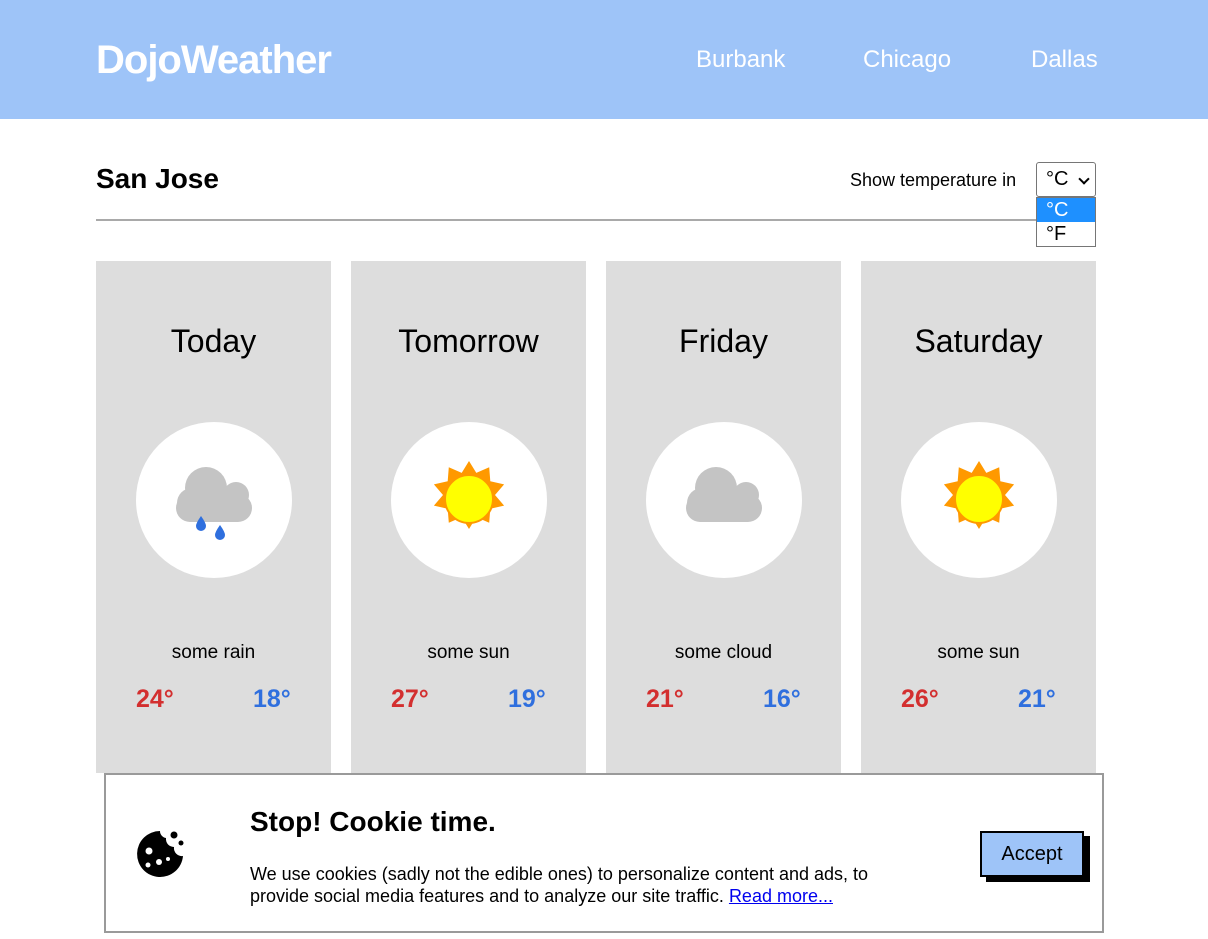  I want to click on forecast-card-tomorrow: Tomorrow some sun 27° 19°, so click(468, 517).